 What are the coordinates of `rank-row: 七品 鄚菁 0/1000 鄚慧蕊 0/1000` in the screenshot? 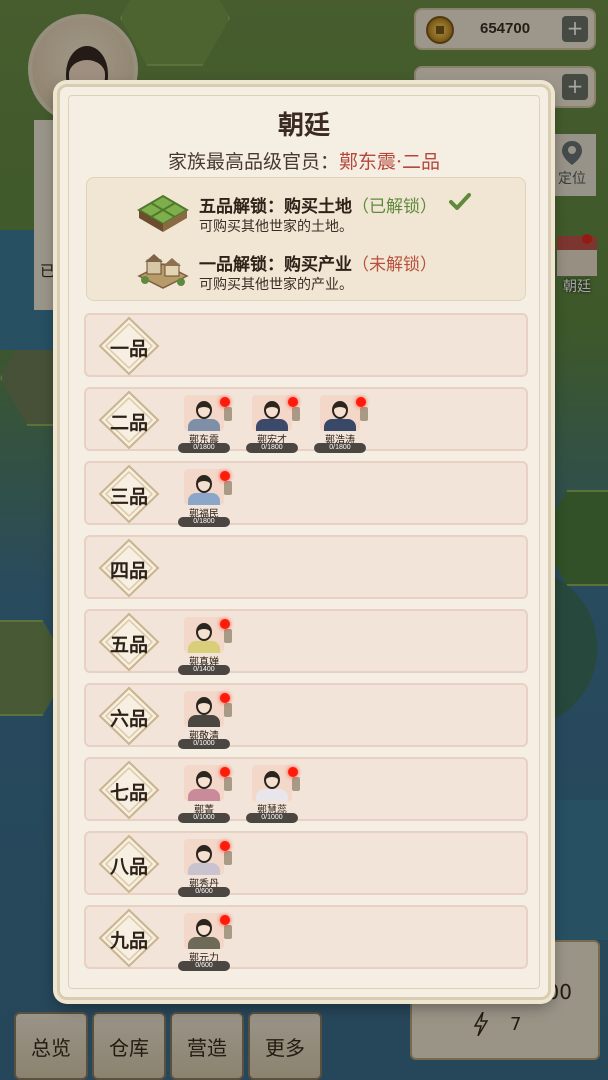 It's located at (306, 790).